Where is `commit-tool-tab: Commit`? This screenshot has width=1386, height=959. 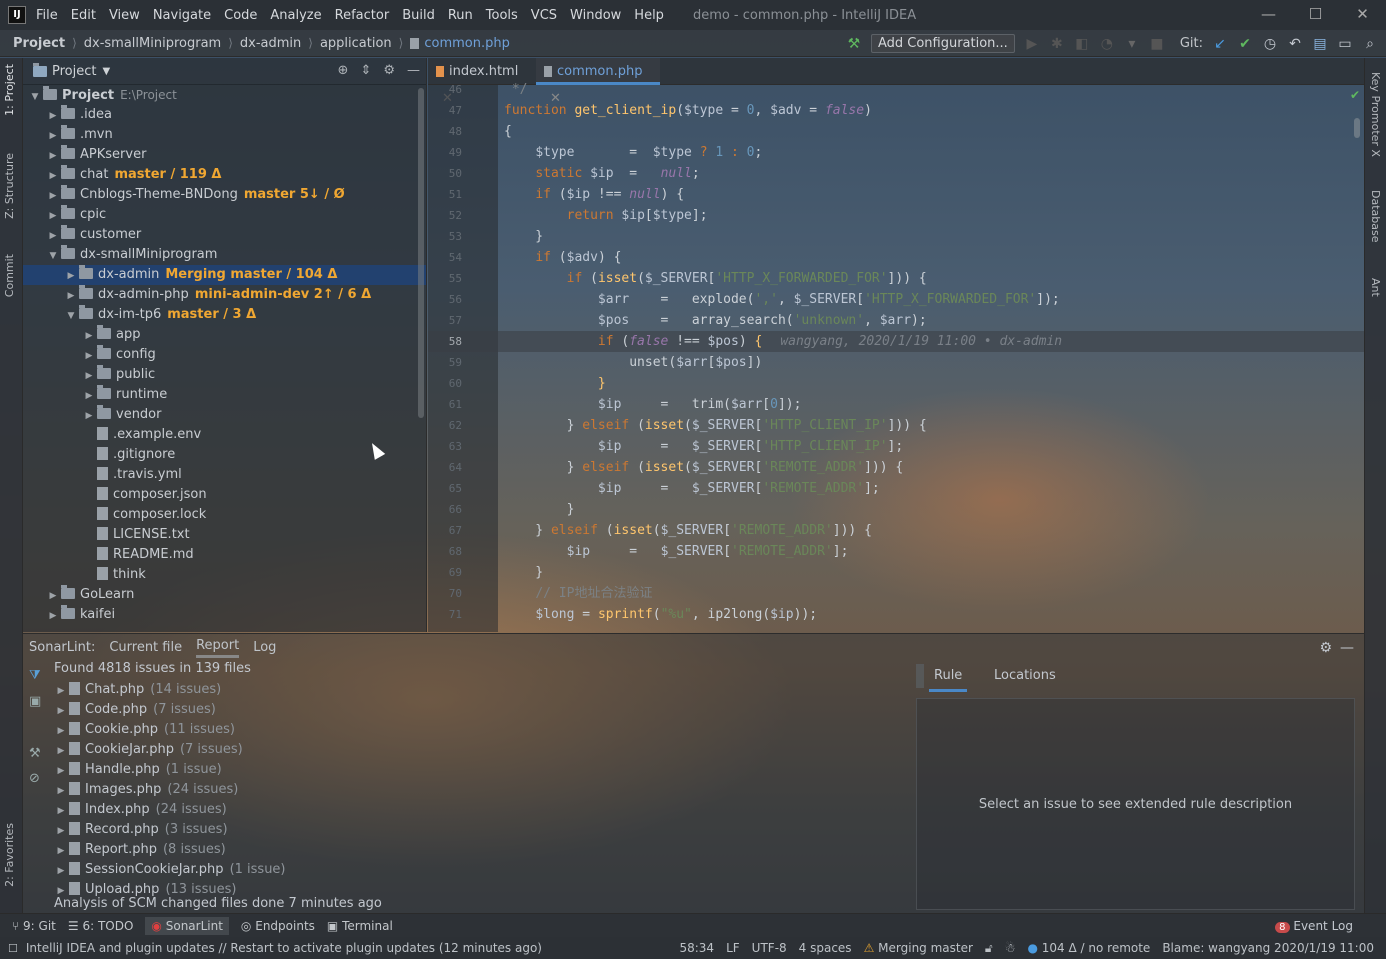 commit-tool-tab: Commit is located at coordinates (9, 275).